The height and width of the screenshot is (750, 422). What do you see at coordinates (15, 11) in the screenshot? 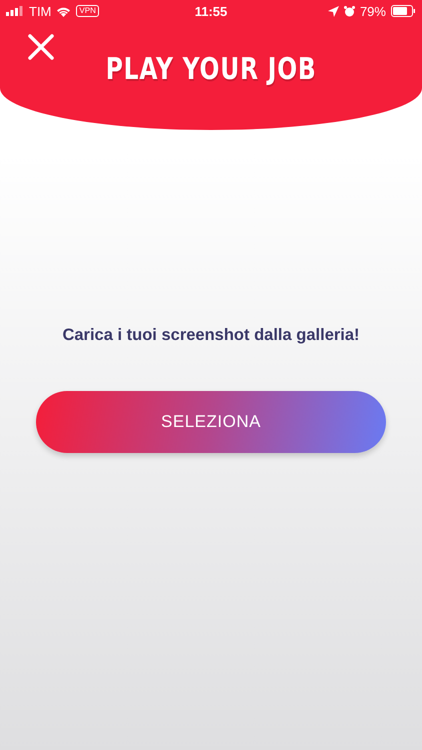
I see `signal-icon` at bounding box center [15, 11].